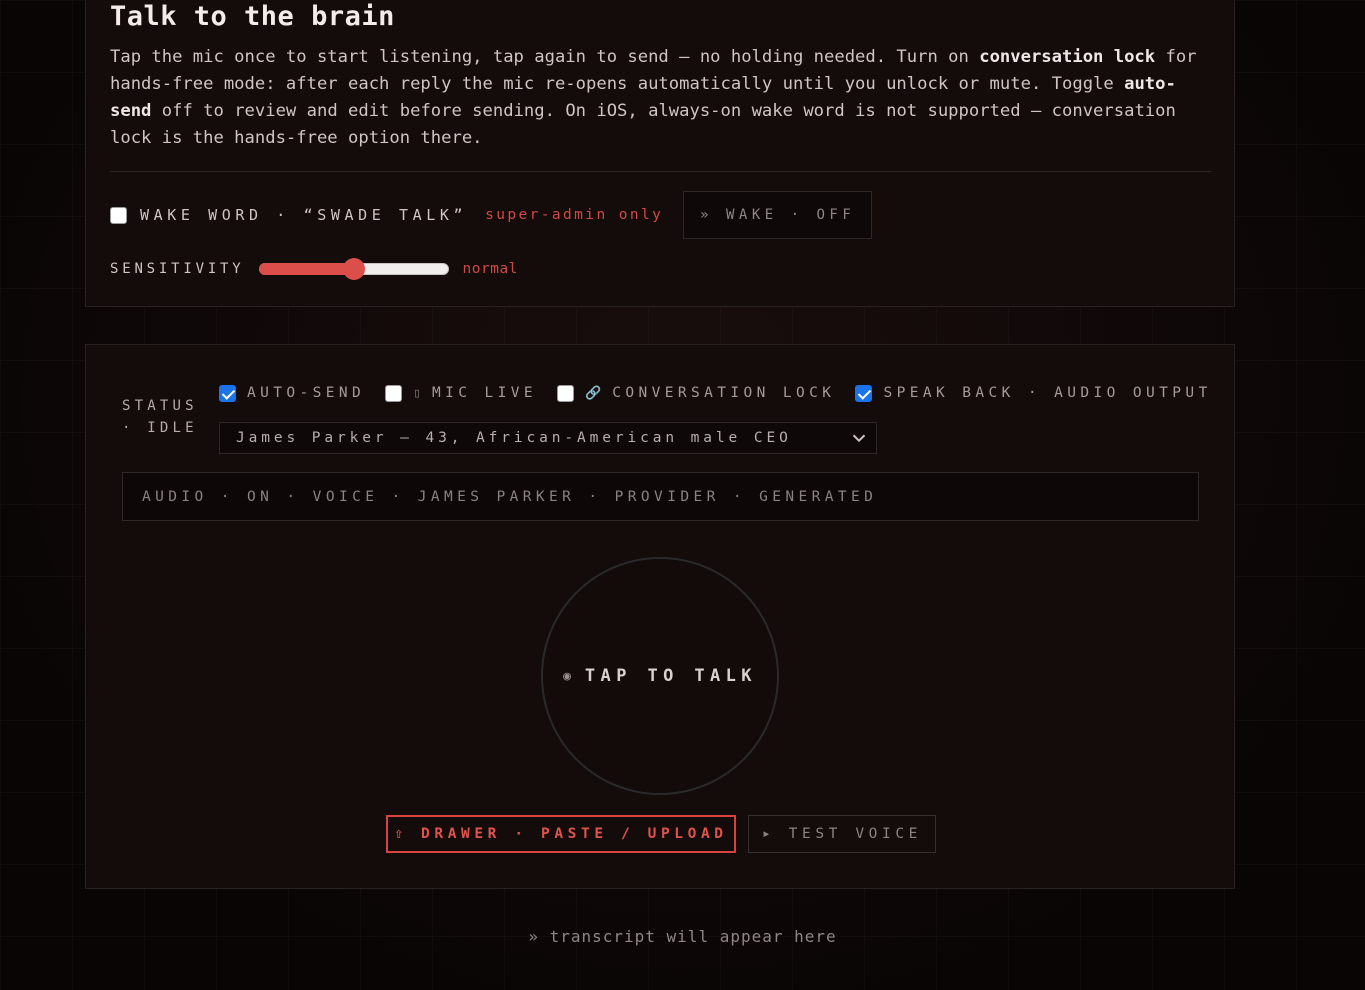 The image size is (1365, 990). I want to click on mic-live-icon: ▯, so click(417, 393).